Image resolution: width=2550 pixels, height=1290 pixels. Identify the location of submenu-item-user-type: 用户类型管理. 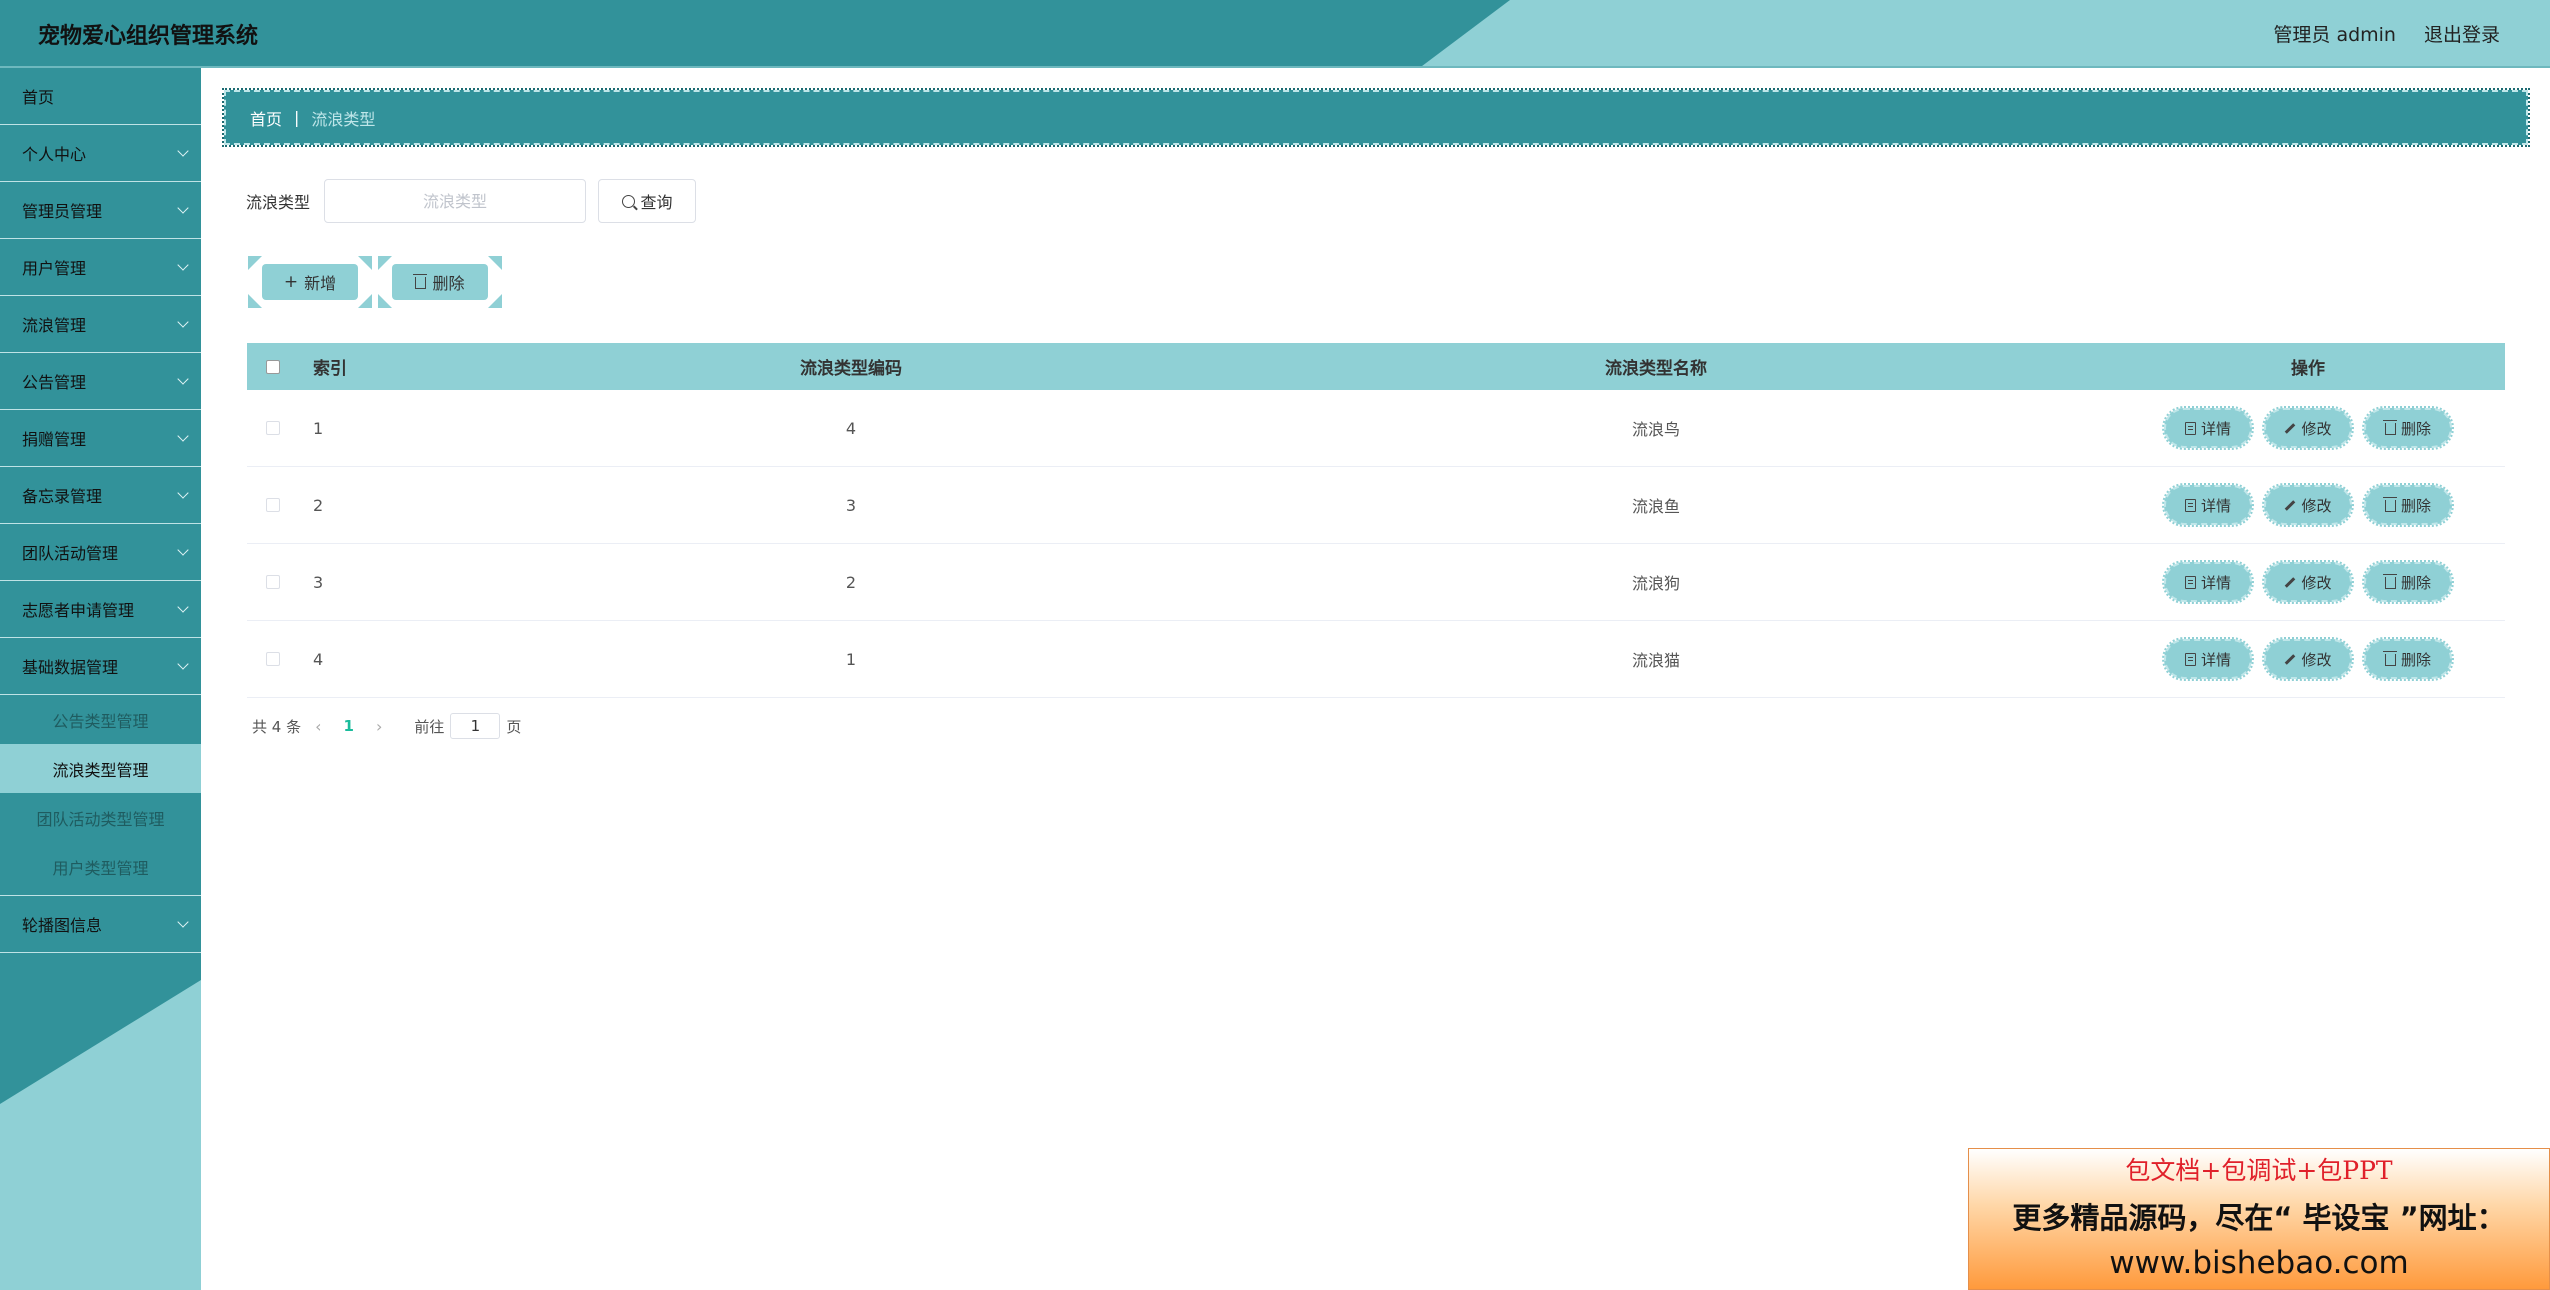
(100, 866).